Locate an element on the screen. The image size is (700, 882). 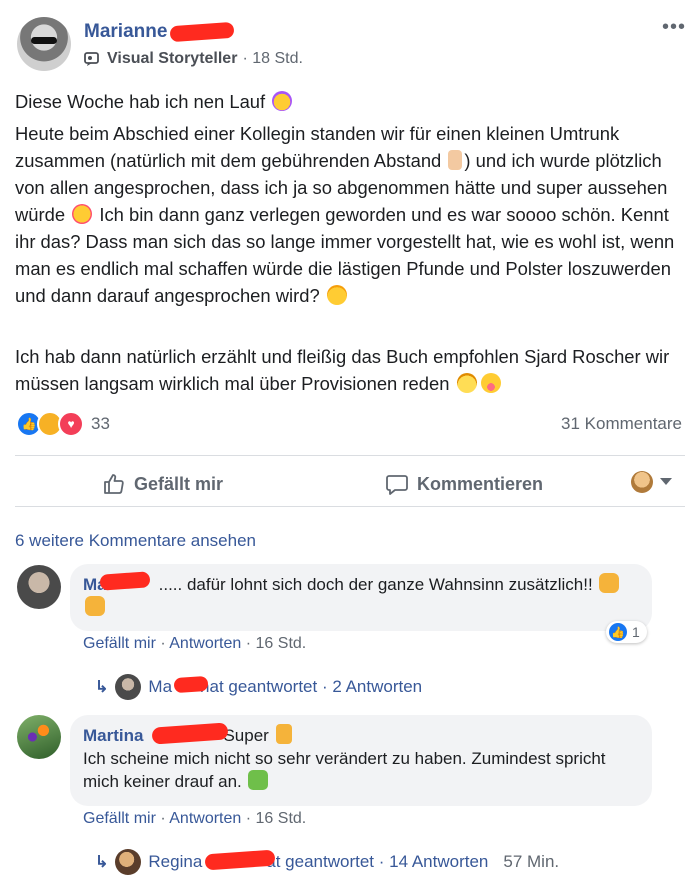
reactions-summary: 👍 ♥ 33 is located at coordinates (63, 424).